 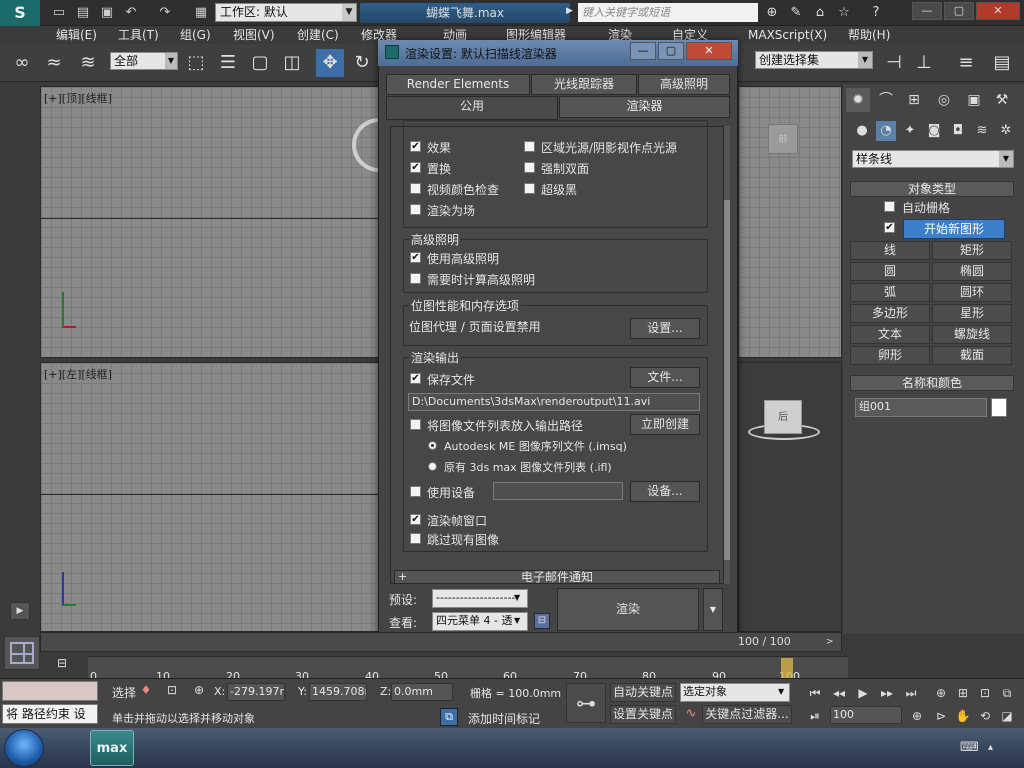 What do you see at coordinates (972, 271) in the screenshot?
I see `shape-ellipse-button: 椭圆` at bounding box center [972, 271].